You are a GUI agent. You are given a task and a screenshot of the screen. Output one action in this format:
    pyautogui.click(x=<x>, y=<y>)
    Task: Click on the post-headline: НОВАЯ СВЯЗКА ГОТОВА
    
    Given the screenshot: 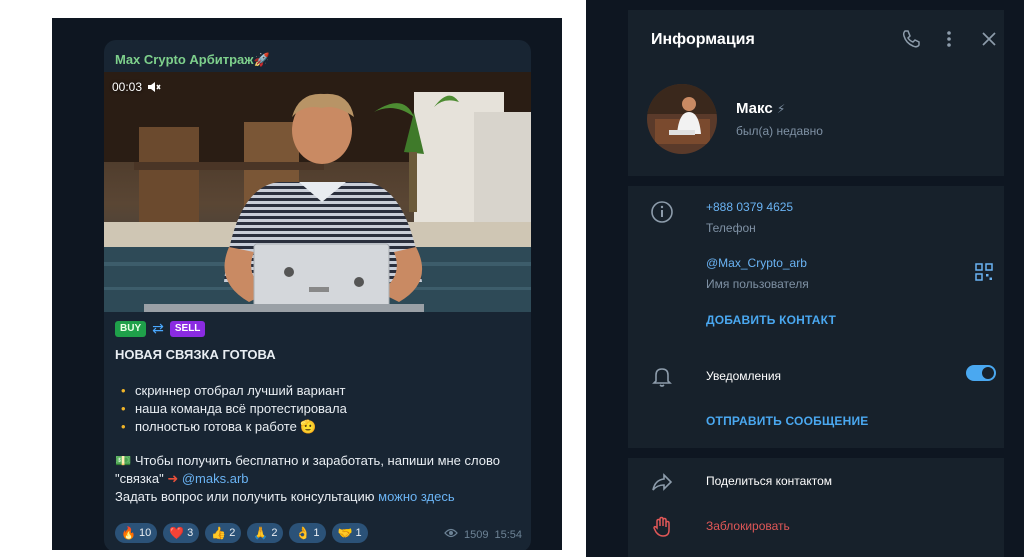 What is the action you would take?
    pyautogui.click(x=195, y=354)
    